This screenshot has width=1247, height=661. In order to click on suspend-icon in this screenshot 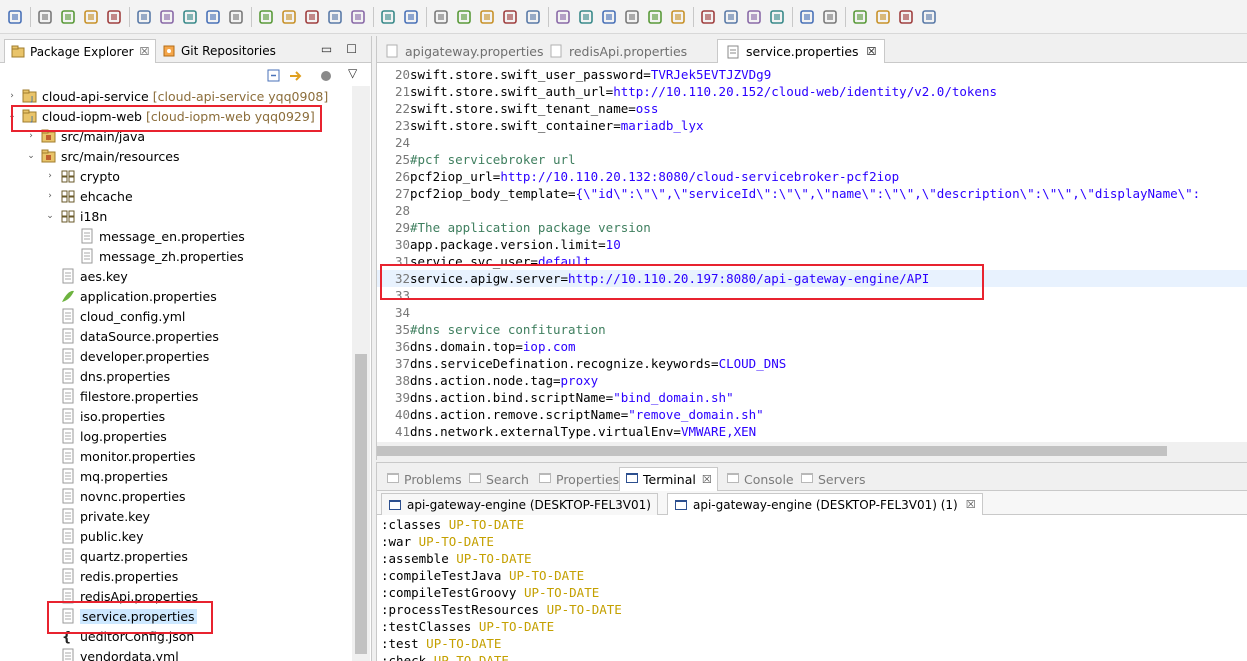, I will do `click(167, 17)`.